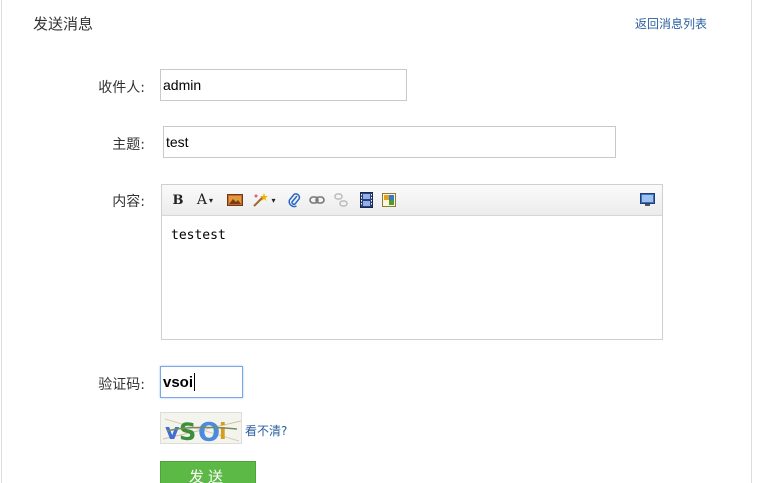  What do you see at coordinates (412, 200) in the screenshot?
I see `editor-toolbar: B A ▾ ▾` at bounding box center [412, 200].